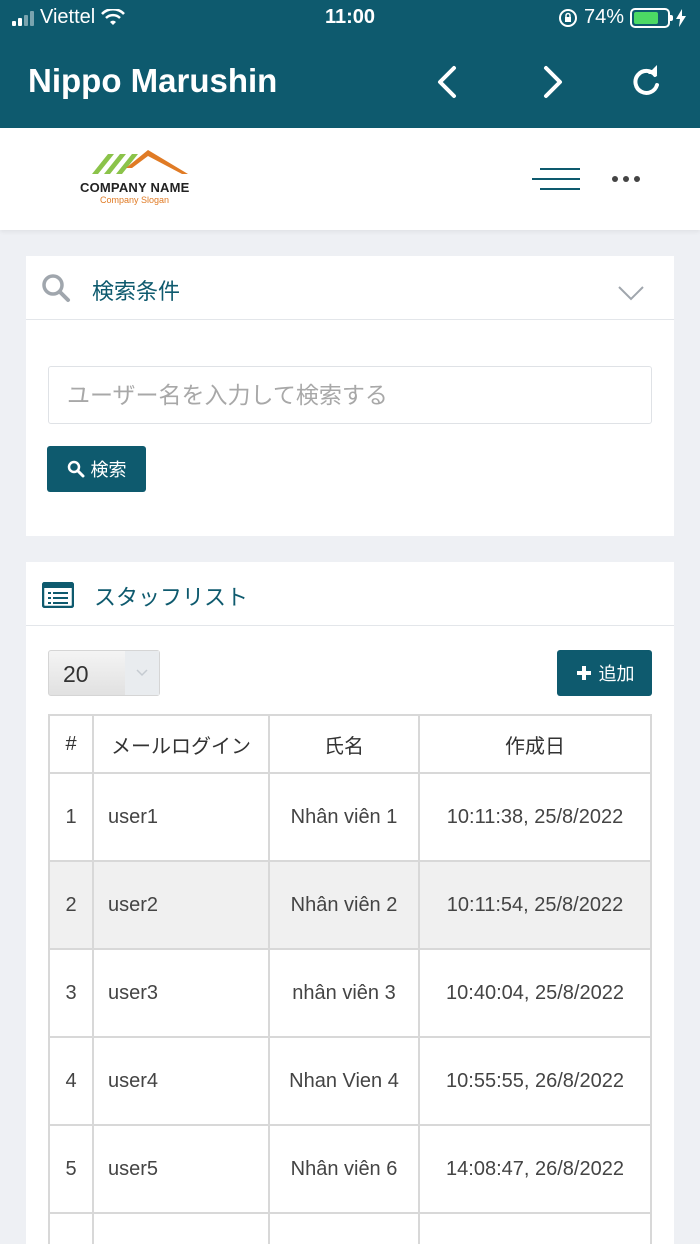  I want to click on row-created-date: 10:11:54, 25/8/2022, so click(535, 905).